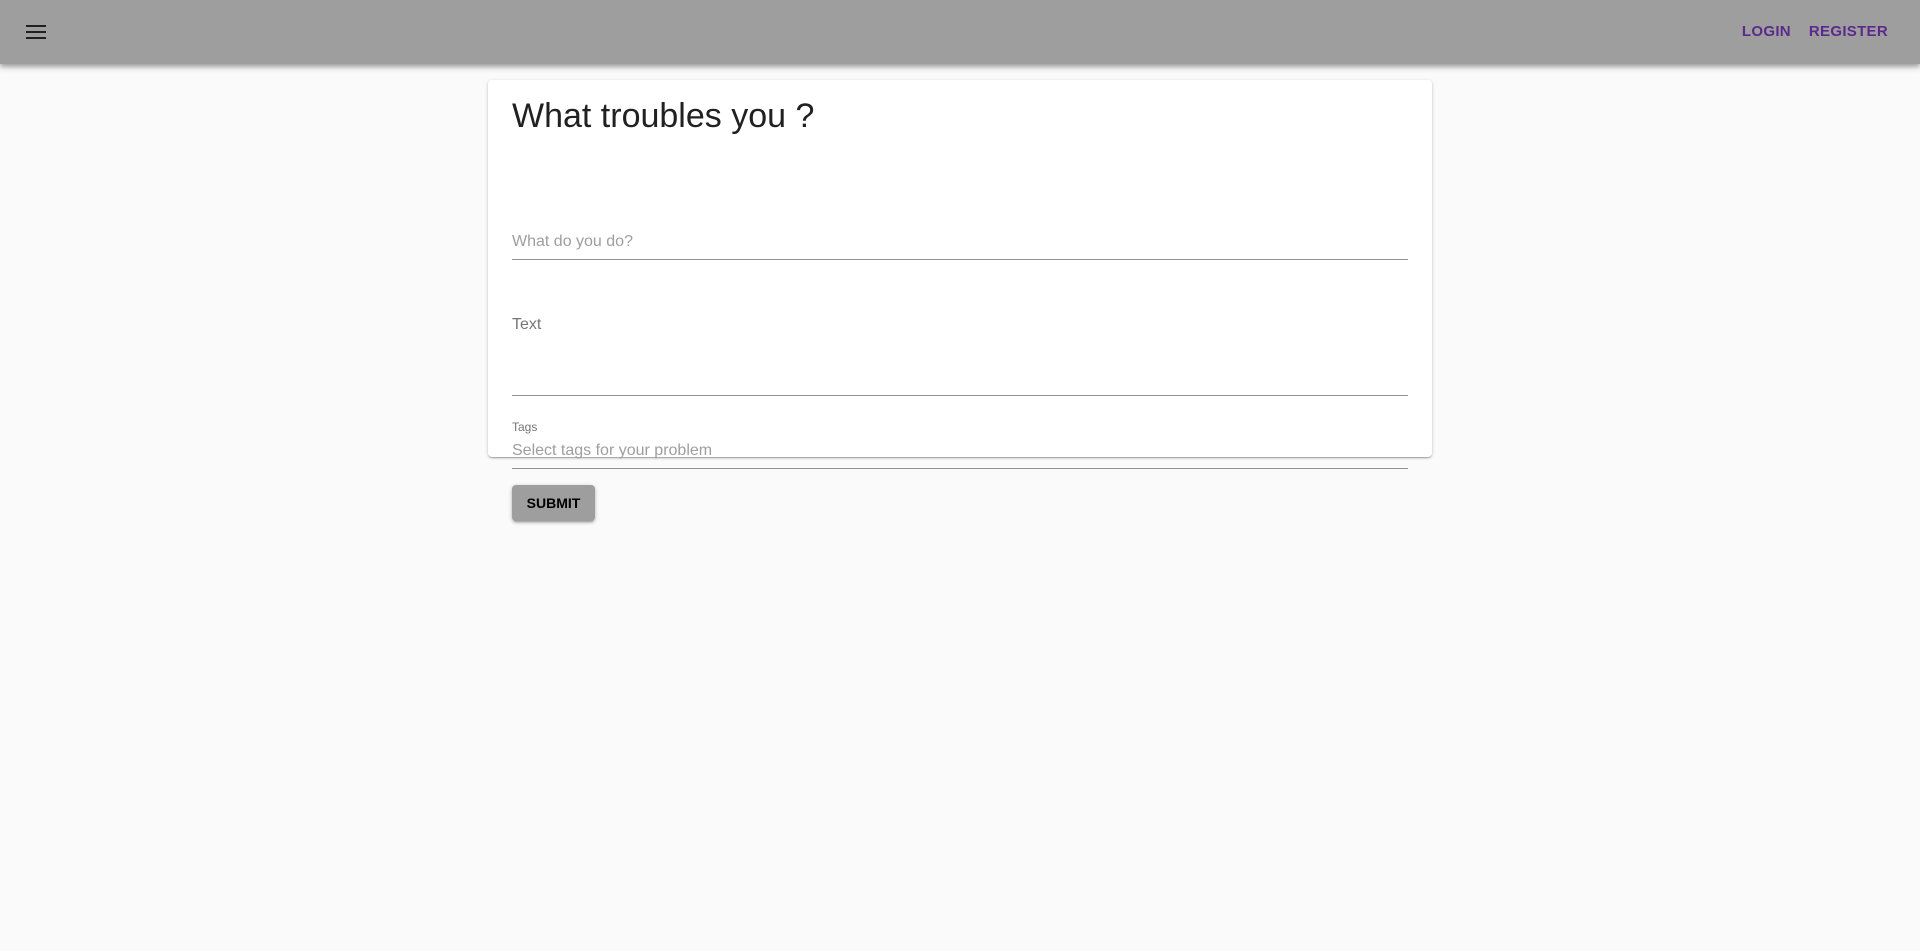  I want to click on role-field-underline, so click(960, 259).